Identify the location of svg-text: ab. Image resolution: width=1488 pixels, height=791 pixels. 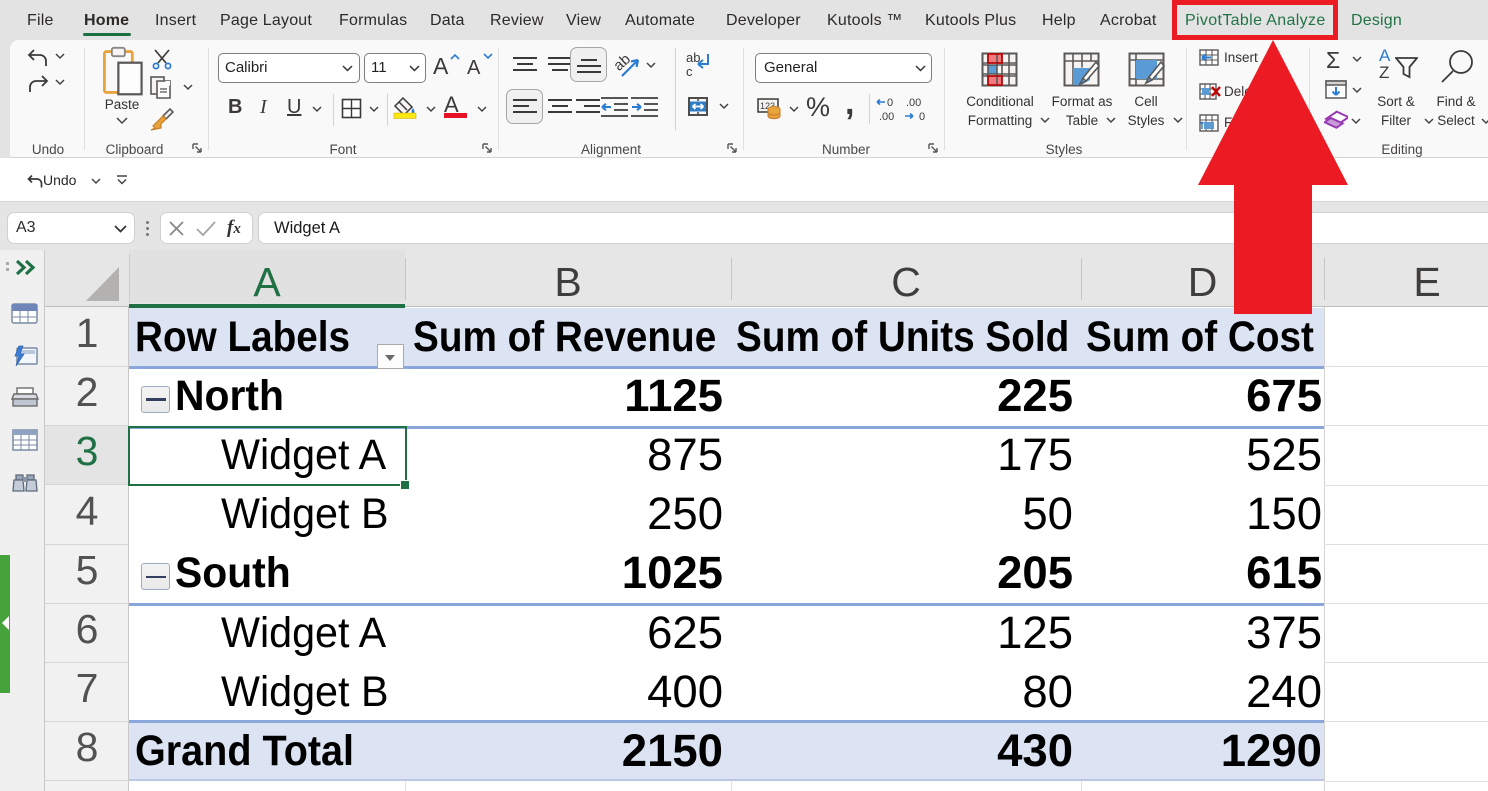
(624, 63).